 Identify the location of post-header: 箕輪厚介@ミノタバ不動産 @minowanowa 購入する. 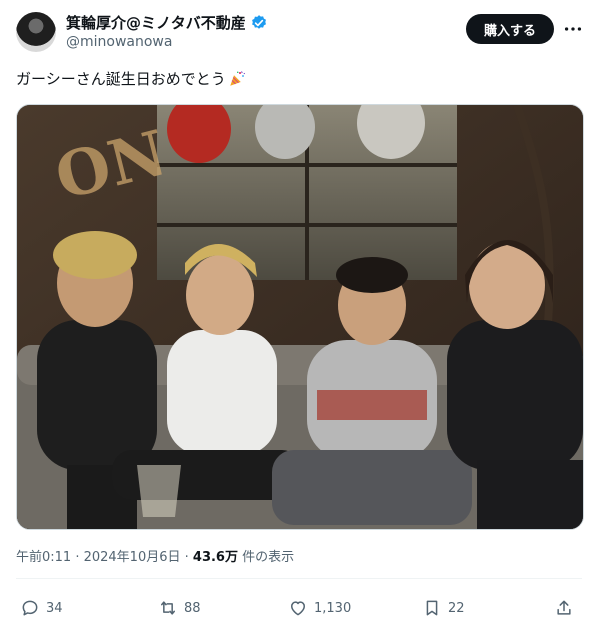
(299, 32).